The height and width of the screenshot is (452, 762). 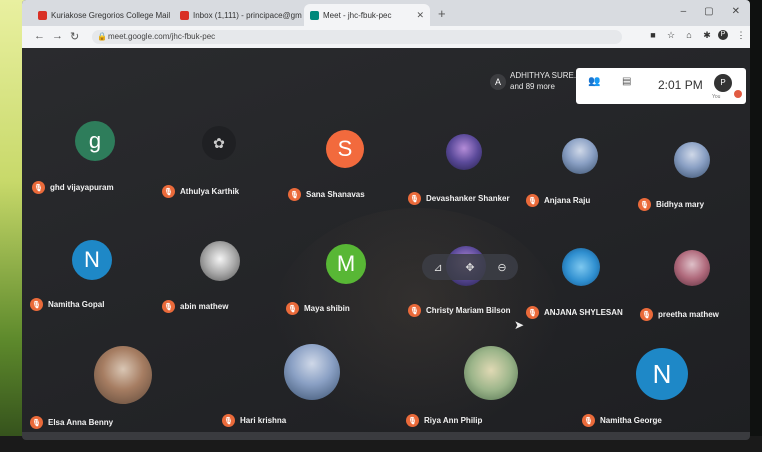 I want to click on presenter-avatar: A, so click(x=498, y=82).